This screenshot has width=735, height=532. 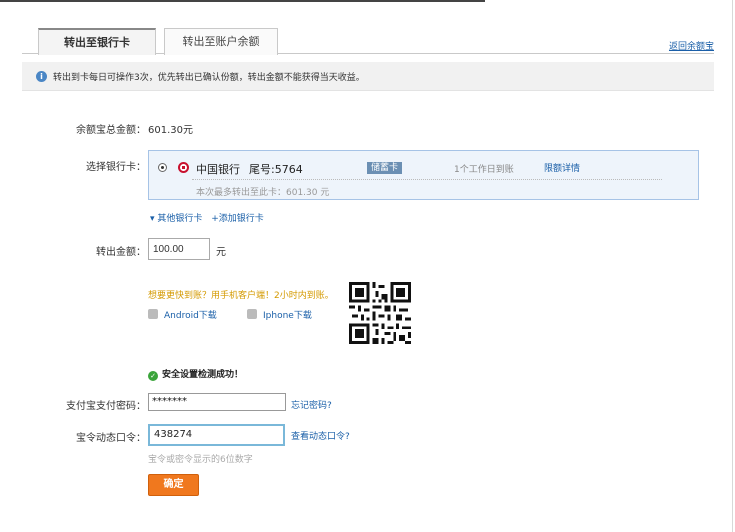 I want to click on confirm-button: 确定, so click(x=173, y=485).